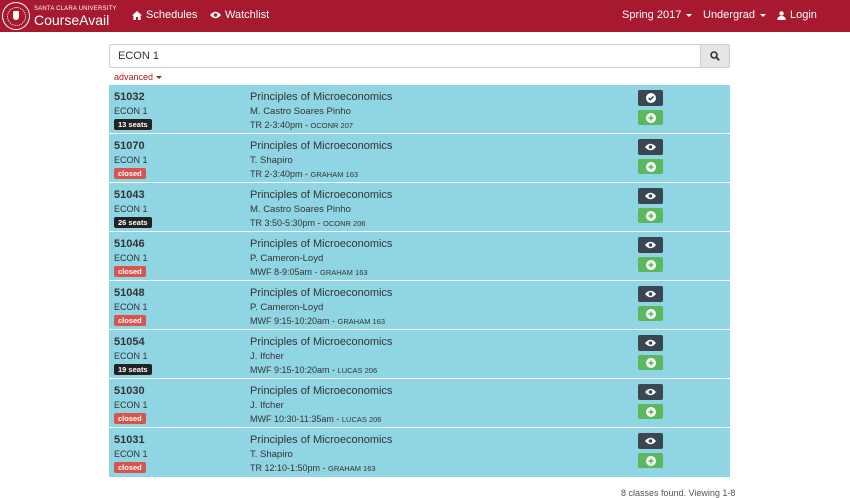  I want to click on class-time: TR 12:10-1:50pm, so click(285, 468).